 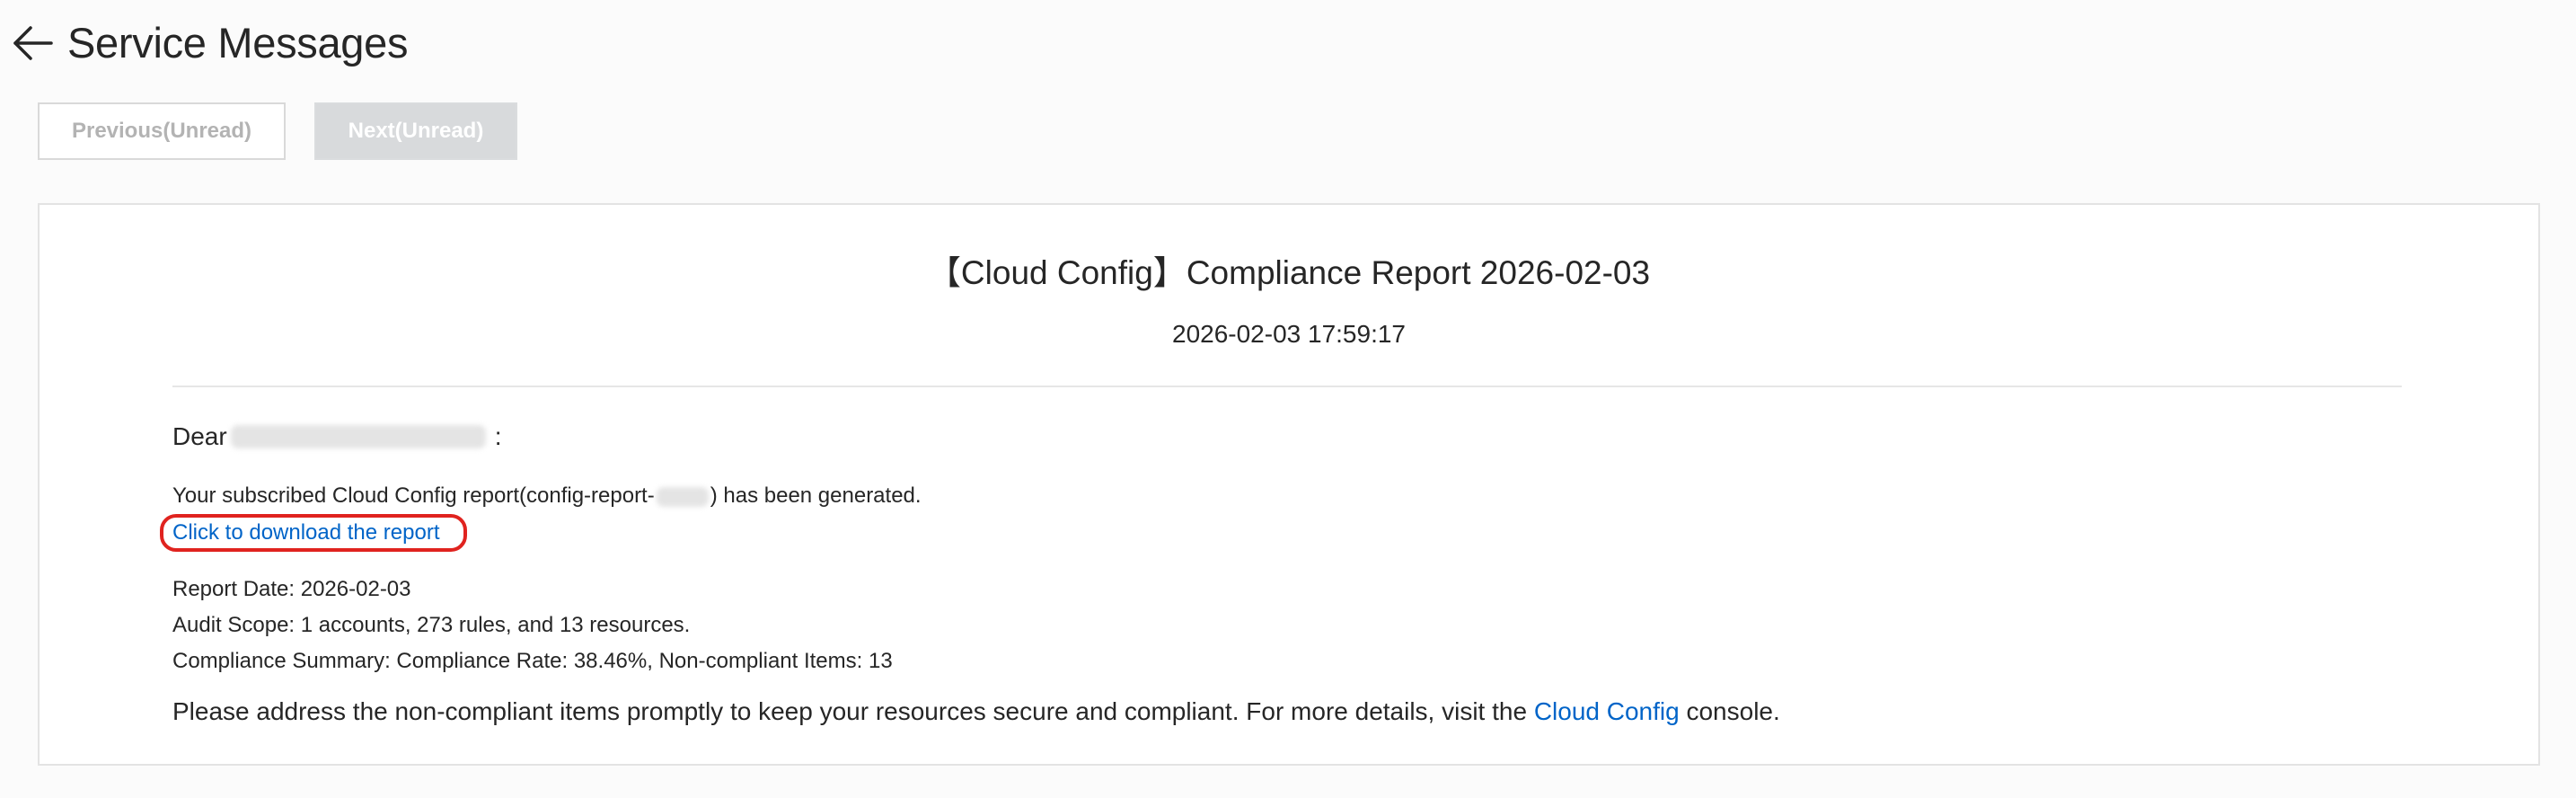 What do you see at coordinates (238, 42) in the screenshot?
I see `page-title: Service Messages` at bounding box center [238, 42].